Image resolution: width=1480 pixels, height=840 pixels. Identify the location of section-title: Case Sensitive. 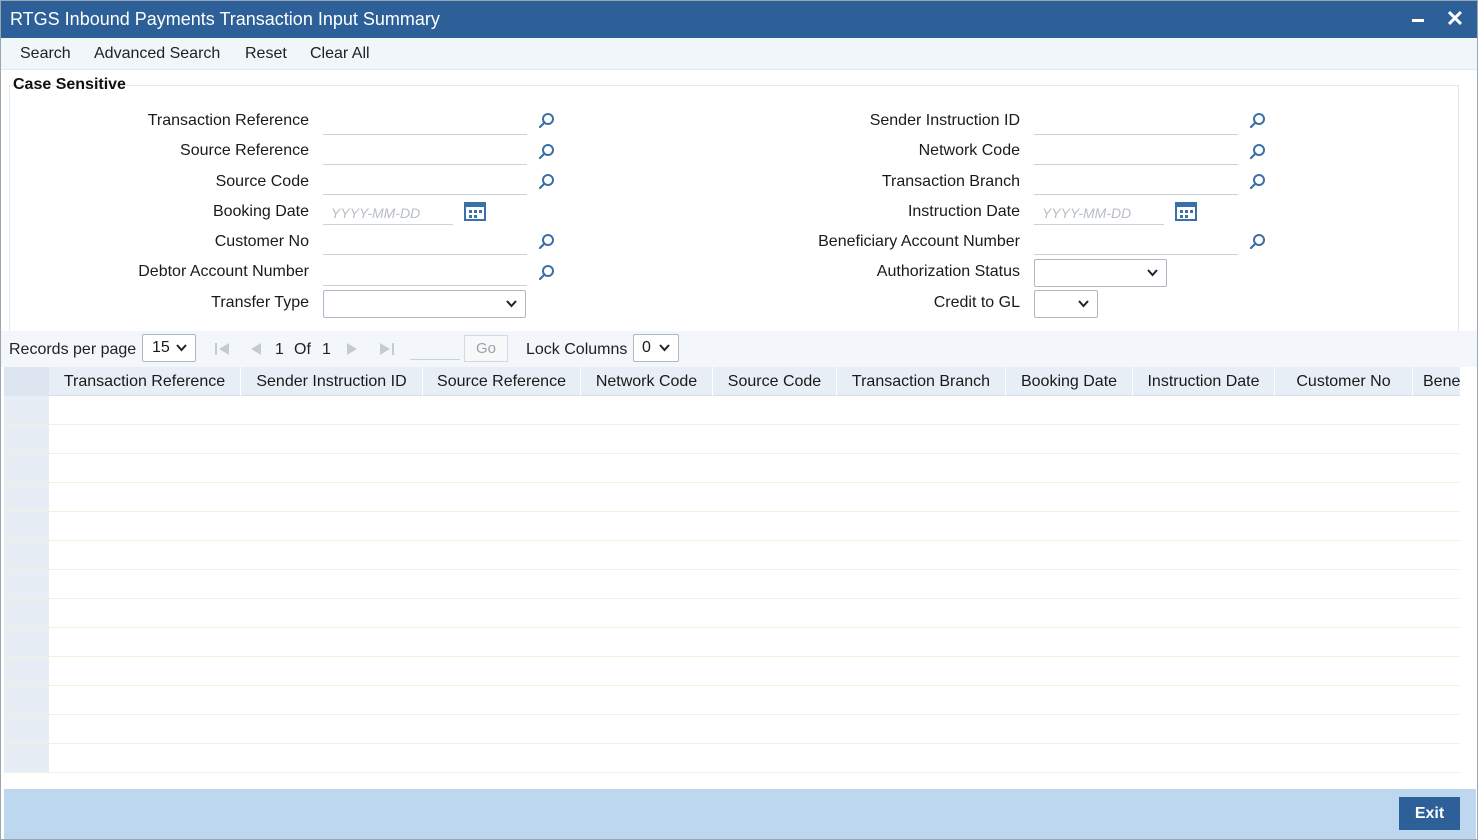
(69, 84).